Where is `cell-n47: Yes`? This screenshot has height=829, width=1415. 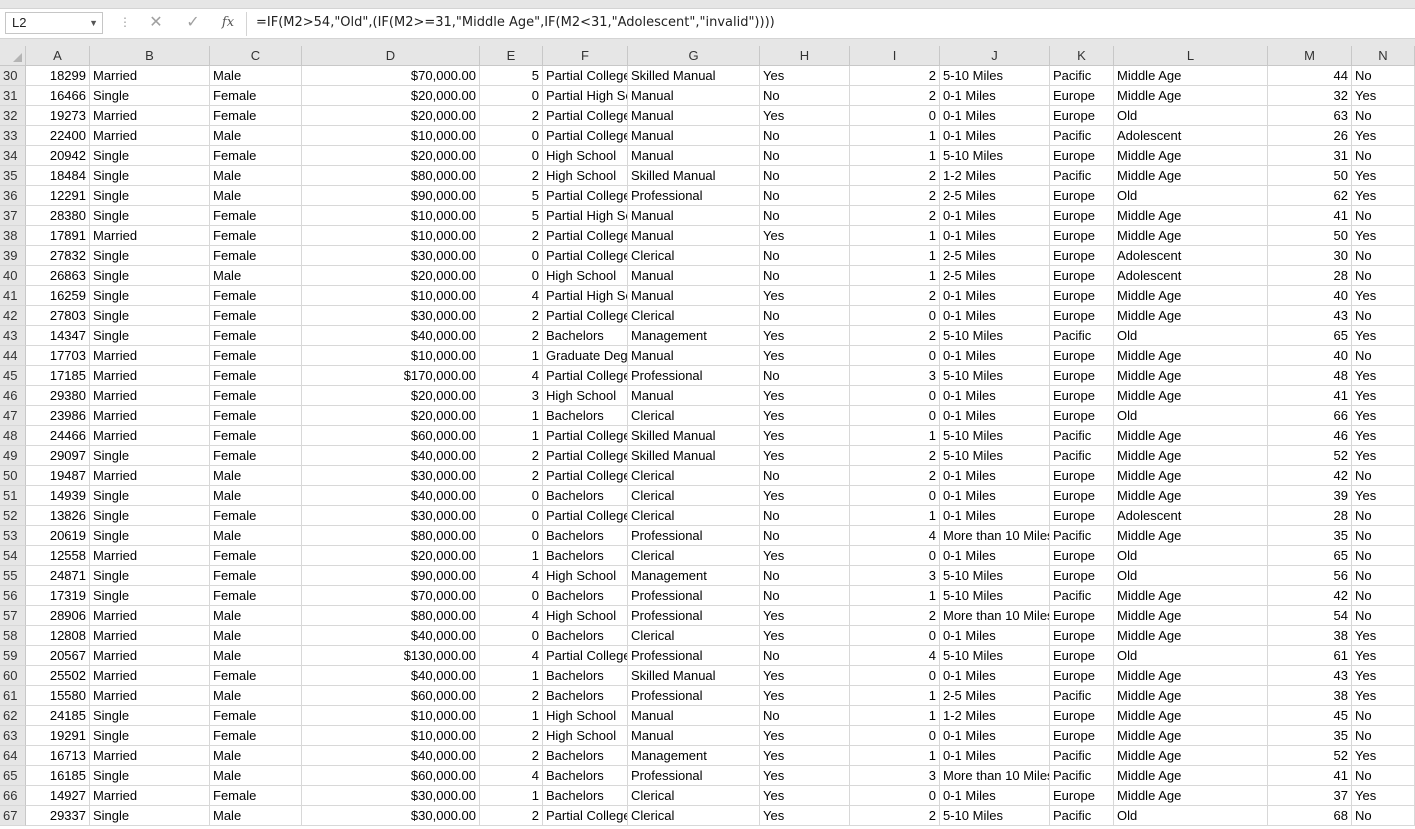 cell-n47: Yes is located at coordinates (1383, 416).